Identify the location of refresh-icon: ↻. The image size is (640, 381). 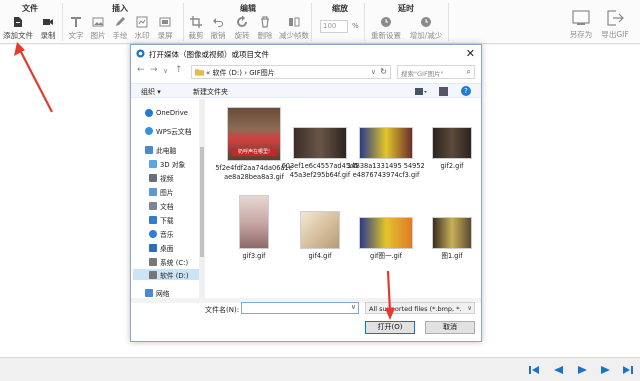
(383, 71).